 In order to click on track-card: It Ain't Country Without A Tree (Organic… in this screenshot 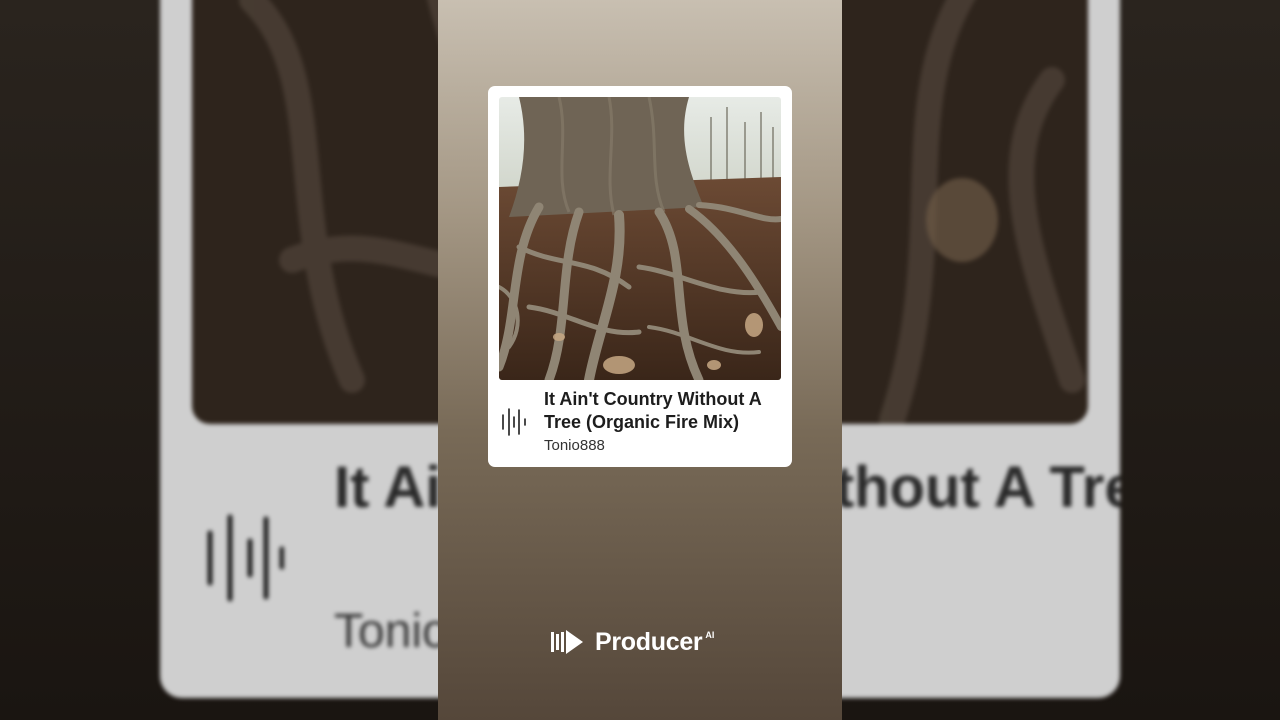, I will do `click(640, 276)`.